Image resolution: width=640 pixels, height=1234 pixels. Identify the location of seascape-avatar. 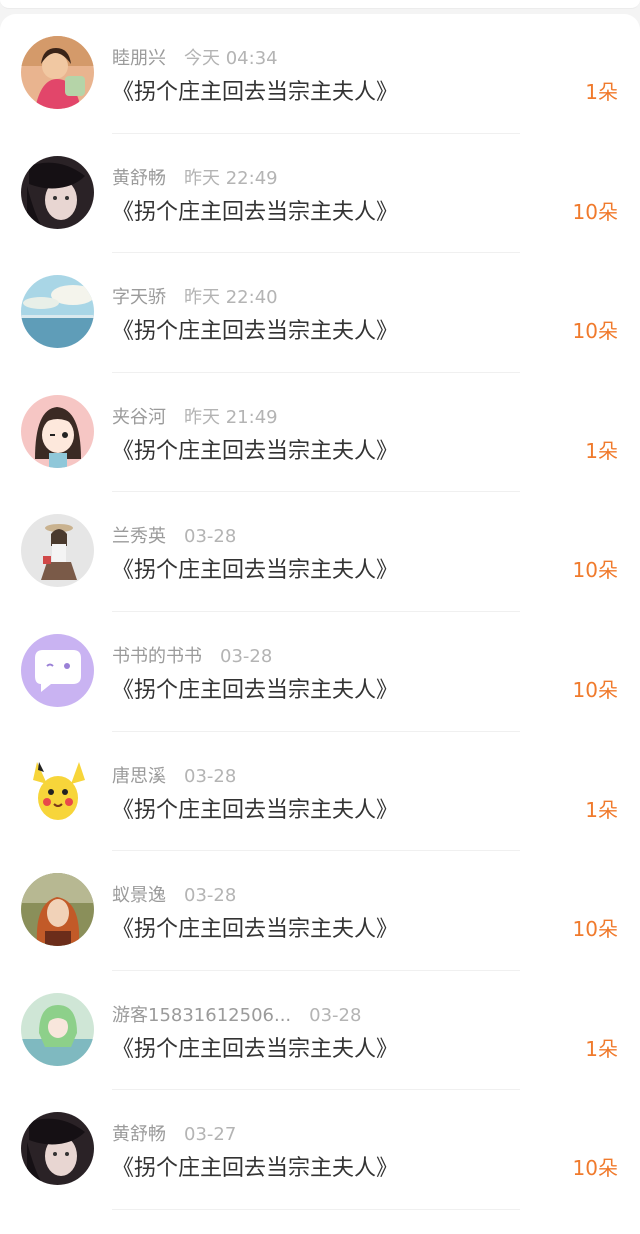
(57, 312).